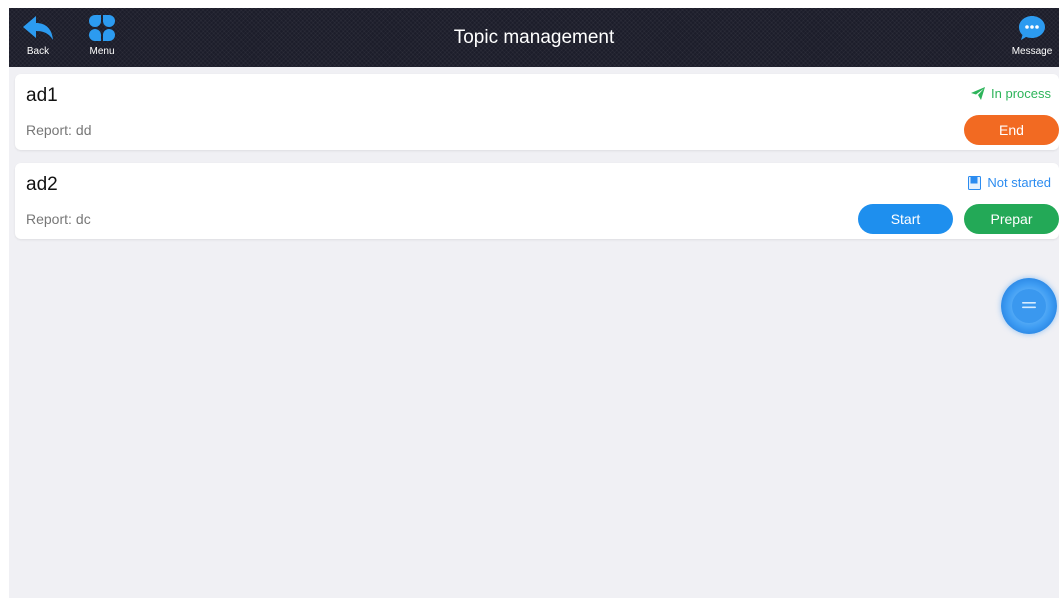  I want to click on message-label: Message, so click(1032, 51).